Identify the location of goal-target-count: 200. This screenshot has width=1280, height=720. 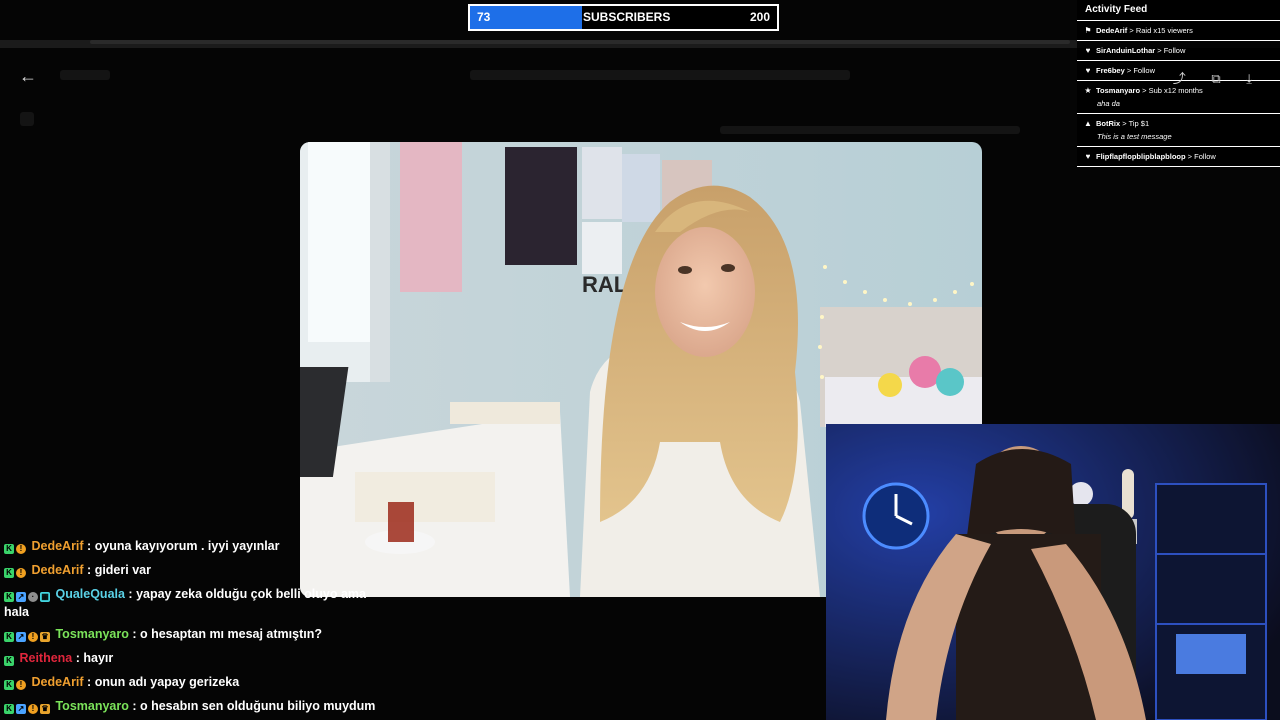
(759, 17).